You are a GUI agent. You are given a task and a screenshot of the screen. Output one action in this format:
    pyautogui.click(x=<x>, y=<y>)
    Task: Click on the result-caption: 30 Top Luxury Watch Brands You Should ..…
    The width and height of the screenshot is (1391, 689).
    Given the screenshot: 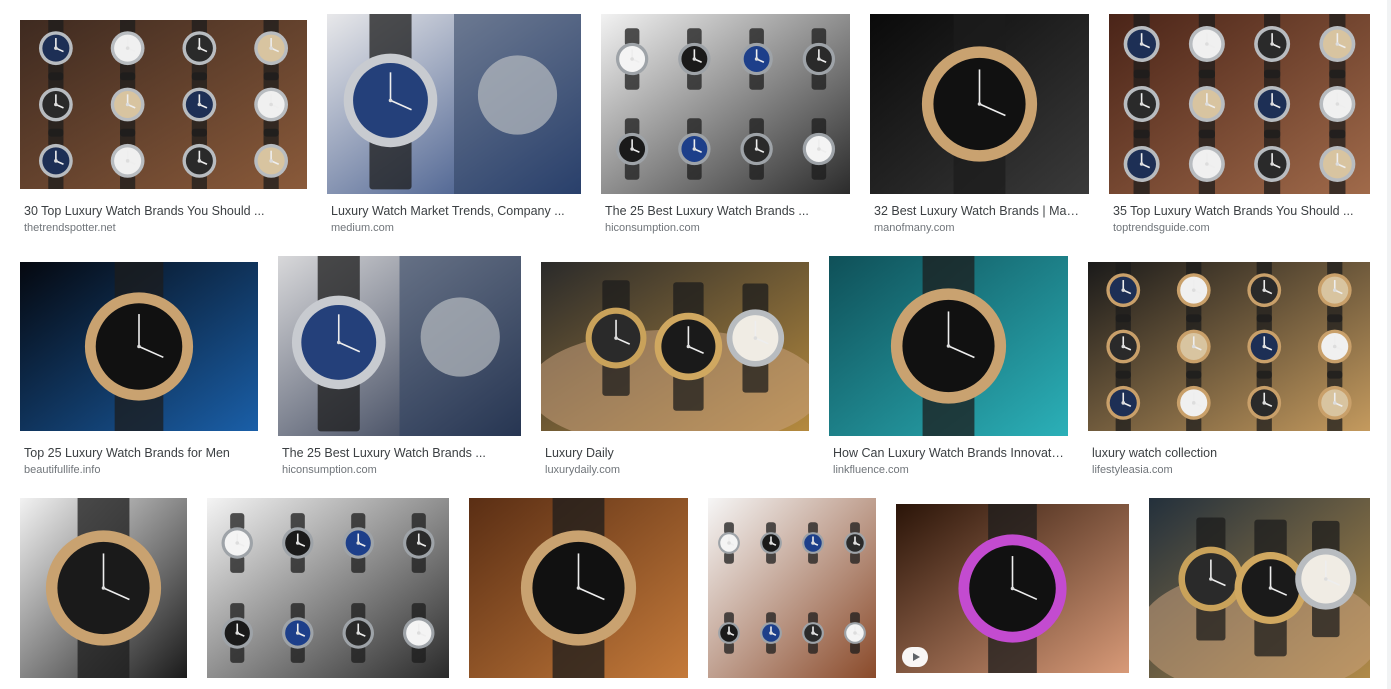 What is the action you would take?
    pyautogui.click(x=163, y=211)
    